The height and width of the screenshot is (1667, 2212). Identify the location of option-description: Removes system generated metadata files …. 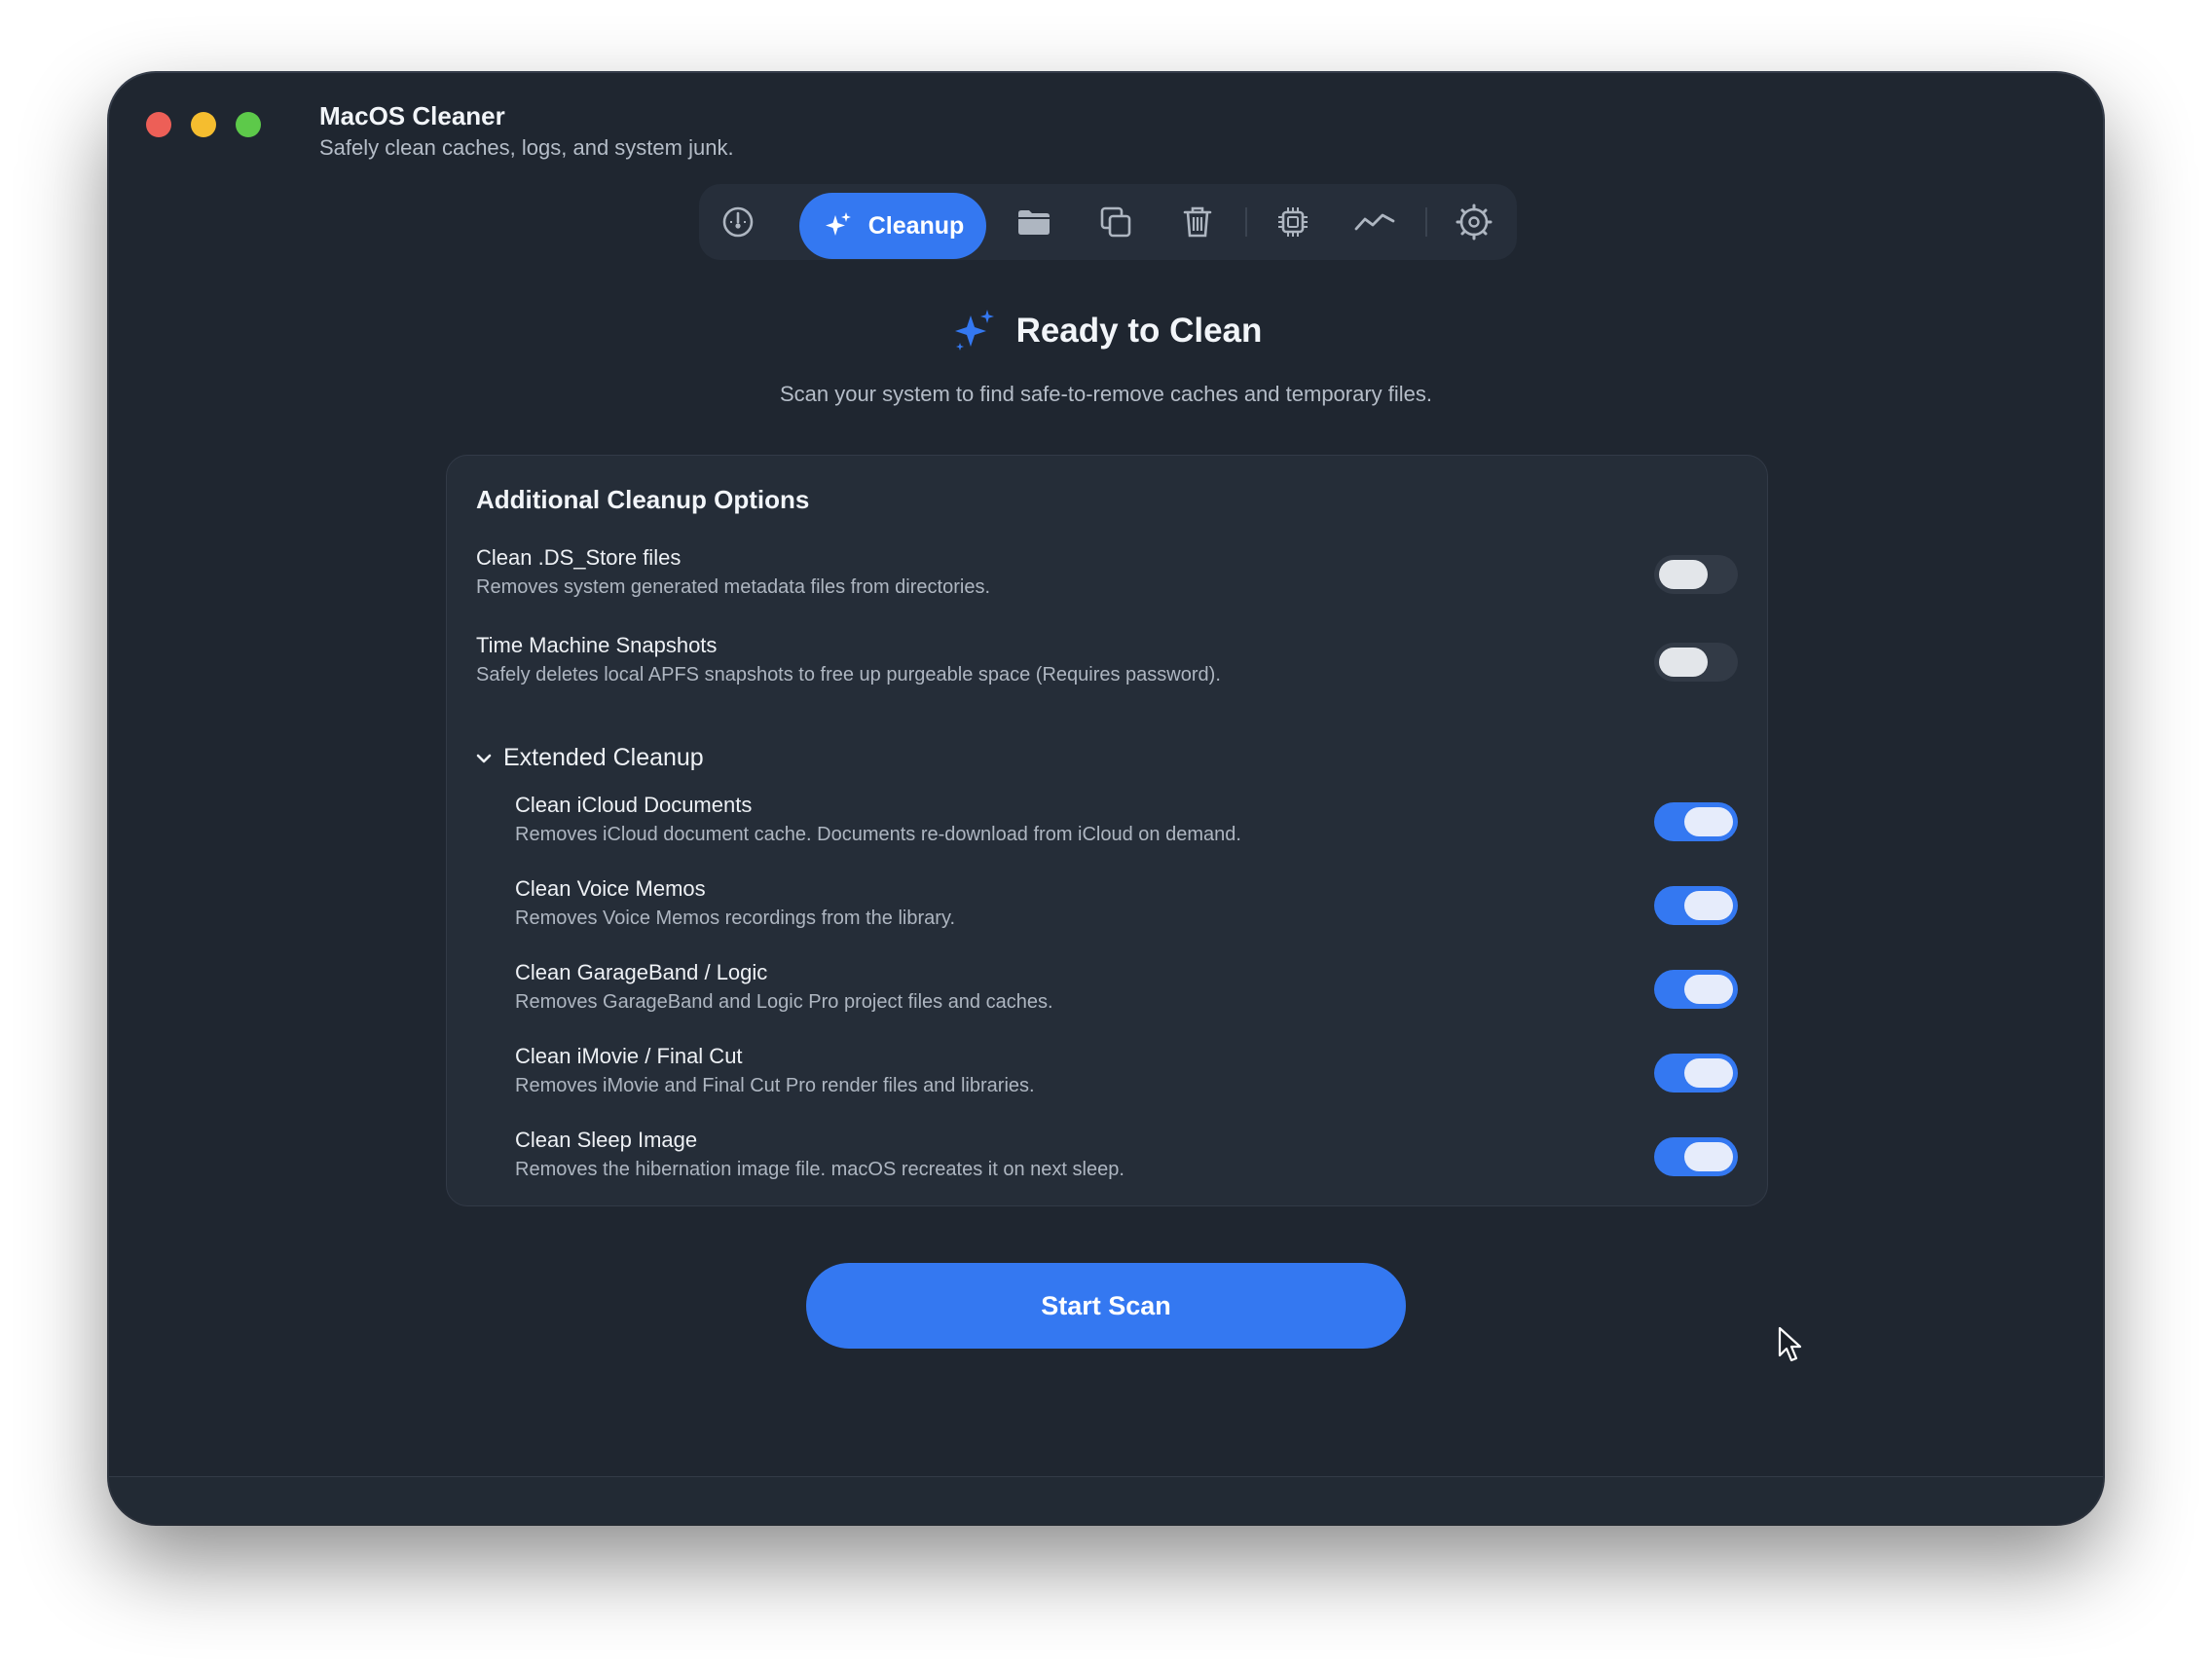
(733, 587).